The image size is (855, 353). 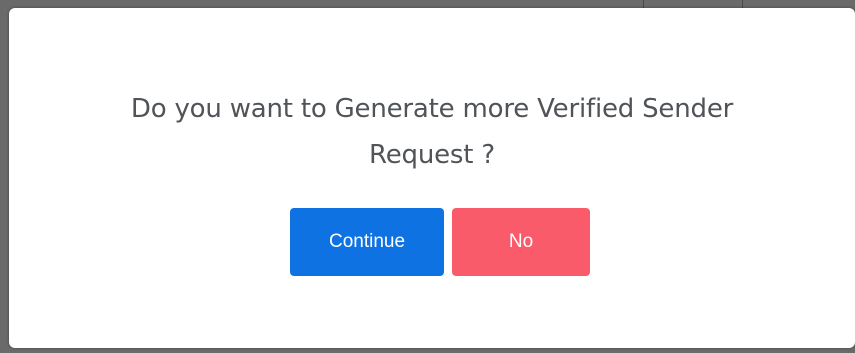 I want to click on continue-button: Continue, so click(x=367, y=242).